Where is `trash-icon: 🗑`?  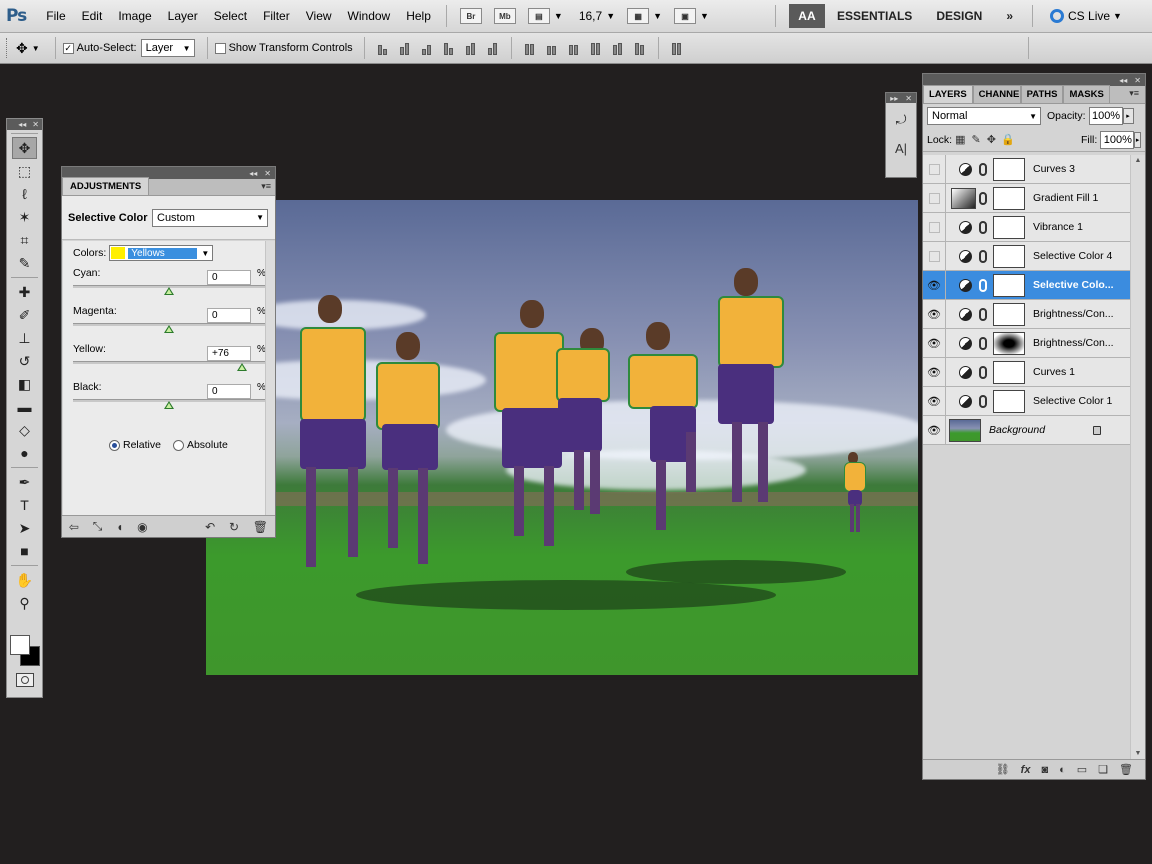 trash-icon: 🗑 is located at coordinates (260, 527).